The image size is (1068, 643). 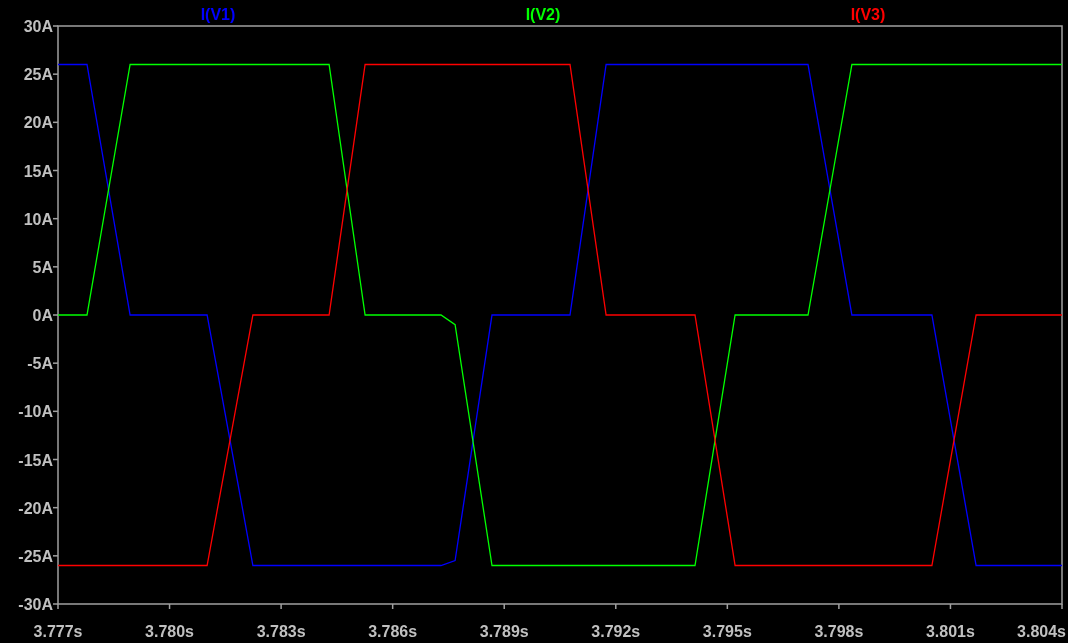 What do you see at coordinates (38, 75) in the screenshot?
I see `axis-tick-label: 25A` at bounding box center [38, 75].